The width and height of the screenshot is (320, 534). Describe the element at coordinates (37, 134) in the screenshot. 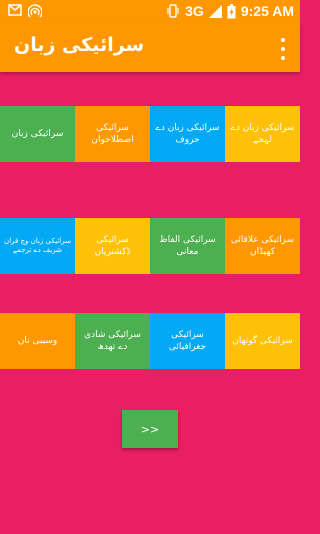

I see `tile-seraiki-zaban: سرائیکی زبان` at that location.